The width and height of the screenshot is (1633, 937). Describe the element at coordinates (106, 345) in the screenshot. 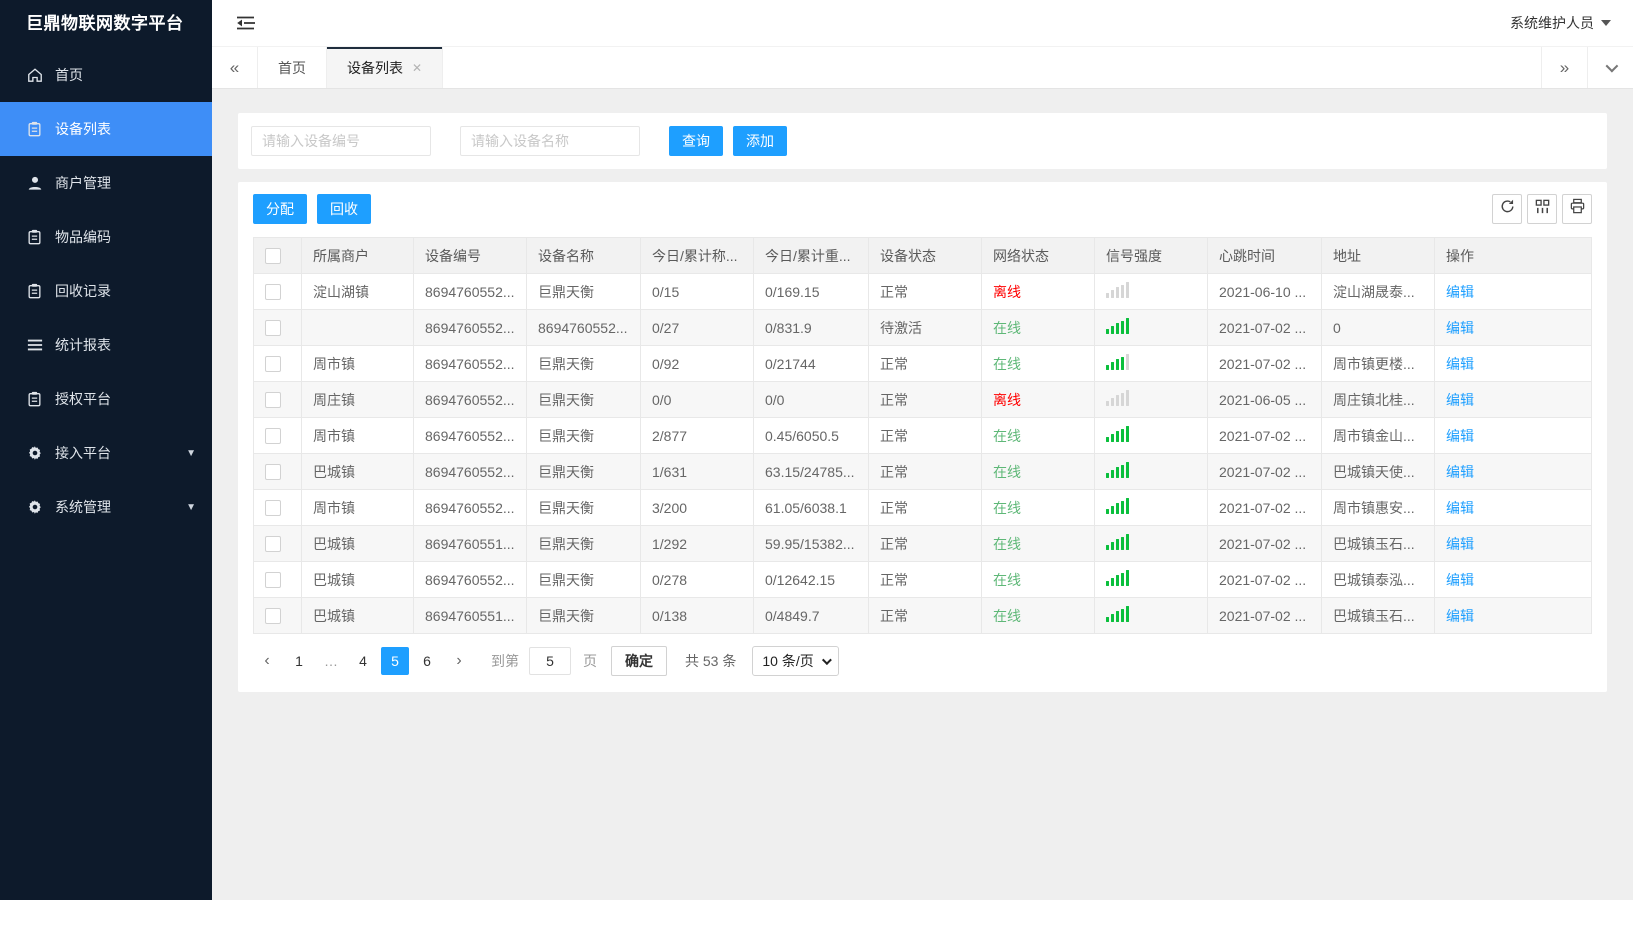

I see `sidebar-item-statistics-report: 统计报表` at that location.